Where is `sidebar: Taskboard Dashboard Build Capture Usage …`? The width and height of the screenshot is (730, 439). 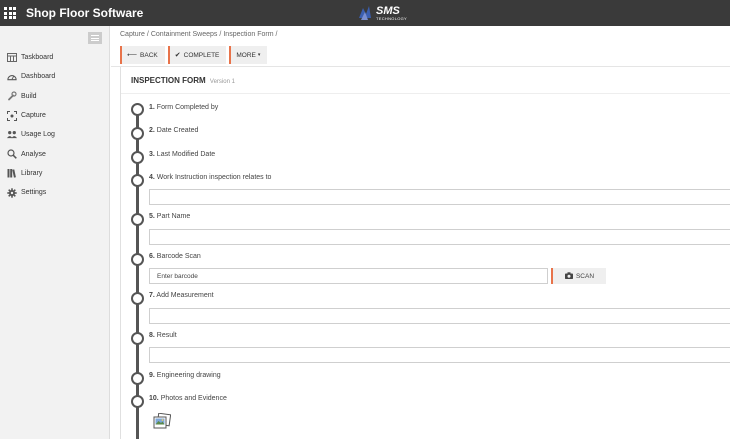
sidebar: Taskboard Dashboard Build Capture Usage … is located at coordinates (55, 232).